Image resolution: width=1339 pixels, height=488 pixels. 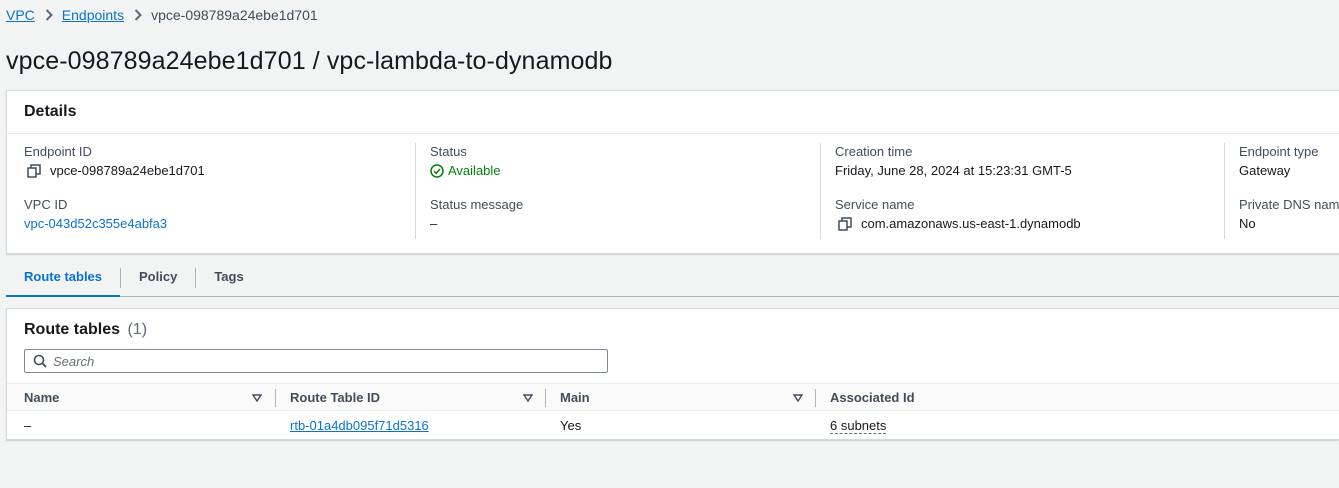 I want to click on column-header-name: Name, so click(x=41, y=398).